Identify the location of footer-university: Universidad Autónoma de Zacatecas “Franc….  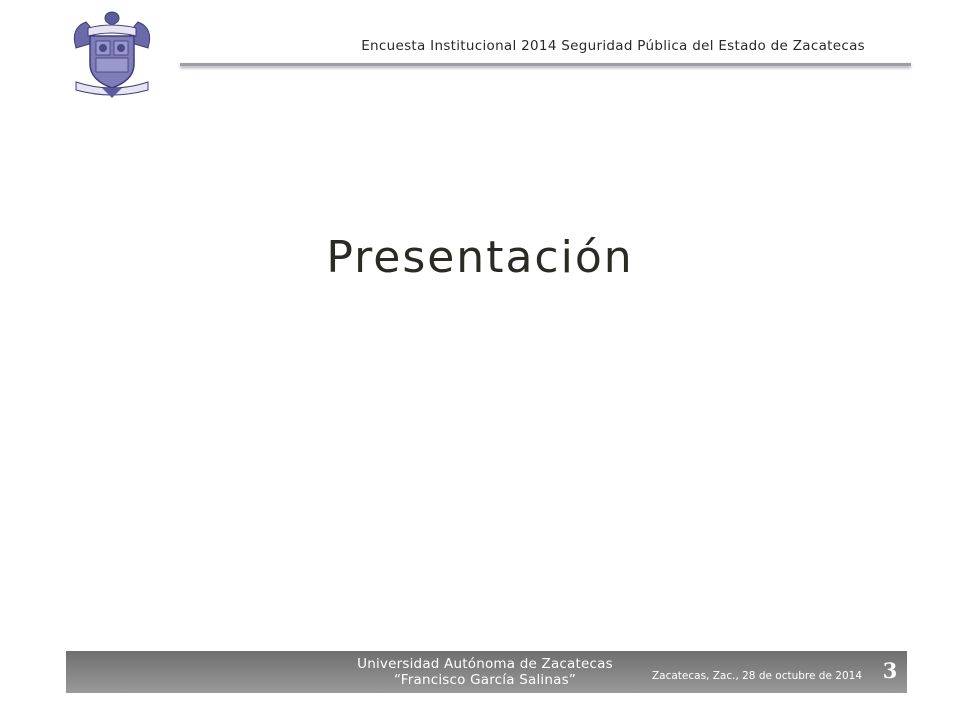
(485, 672).